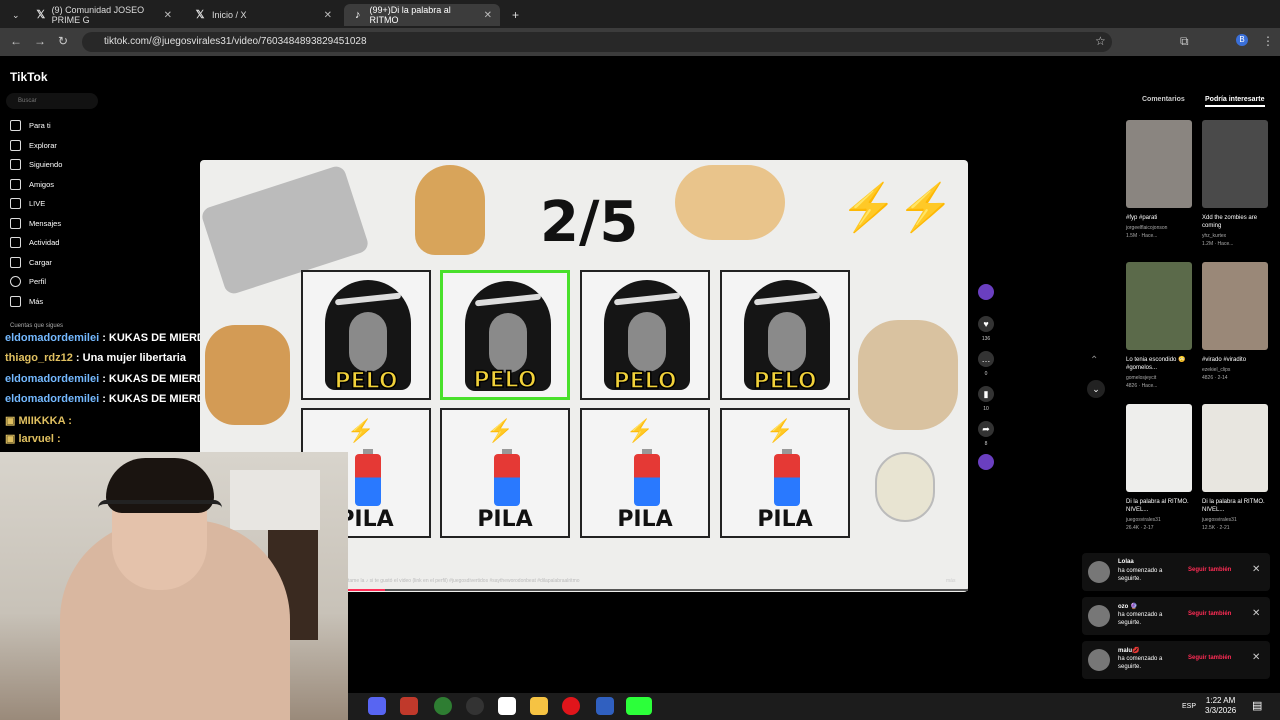 This screenshot has height=720, width=1280. What do you see at coordinates (40, 41) in the screenshot?
I see `forward-icon: →` at bounding box center [40, 41].